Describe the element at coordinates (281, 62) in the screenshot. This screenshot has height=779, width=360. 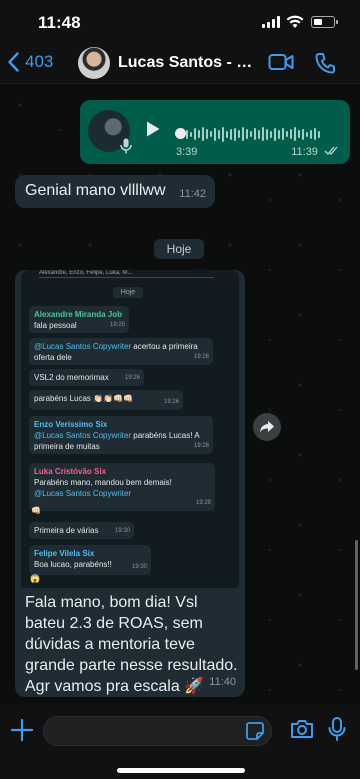
I see `video-call-icon` at that location.